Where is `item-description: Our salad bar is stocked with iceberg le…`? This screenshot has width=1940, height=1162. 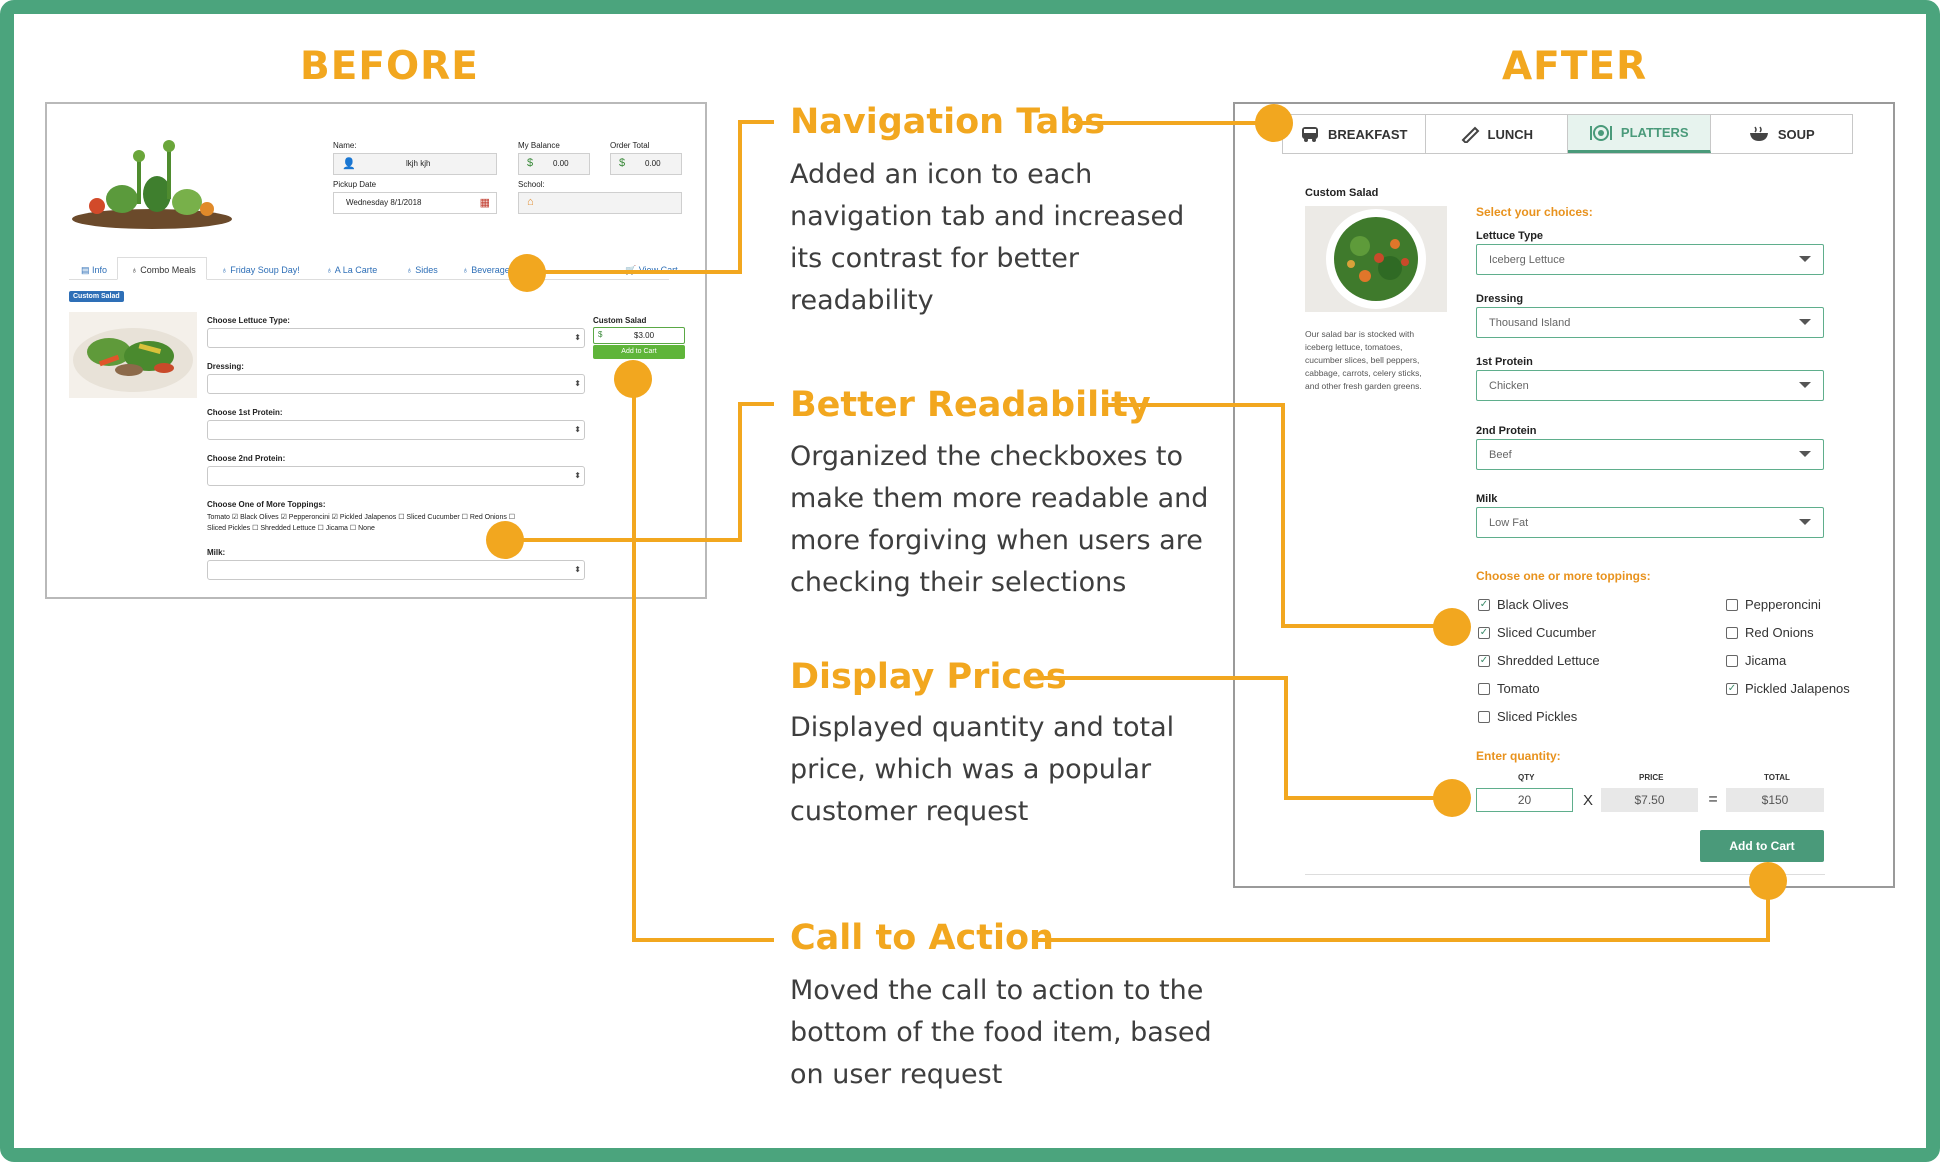 item-description: Our salad bar is stocked with iceberg le… is located at coordinates (1363, 360).